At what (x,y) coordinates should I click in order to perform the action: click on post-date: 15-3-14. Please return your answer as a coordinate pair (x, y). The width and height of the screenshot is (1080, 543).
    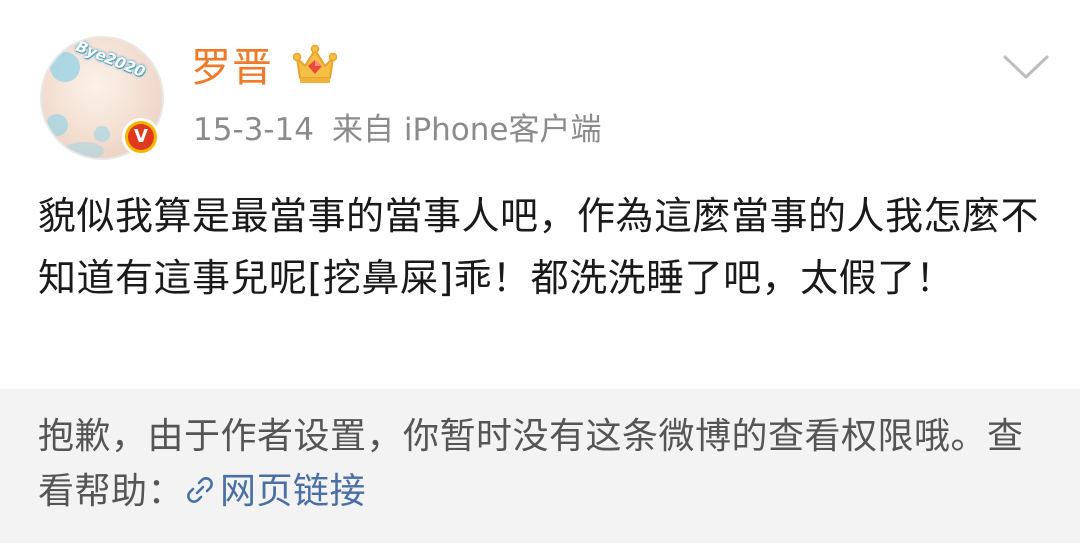
    Looking at the image, I should click on (253, 130).